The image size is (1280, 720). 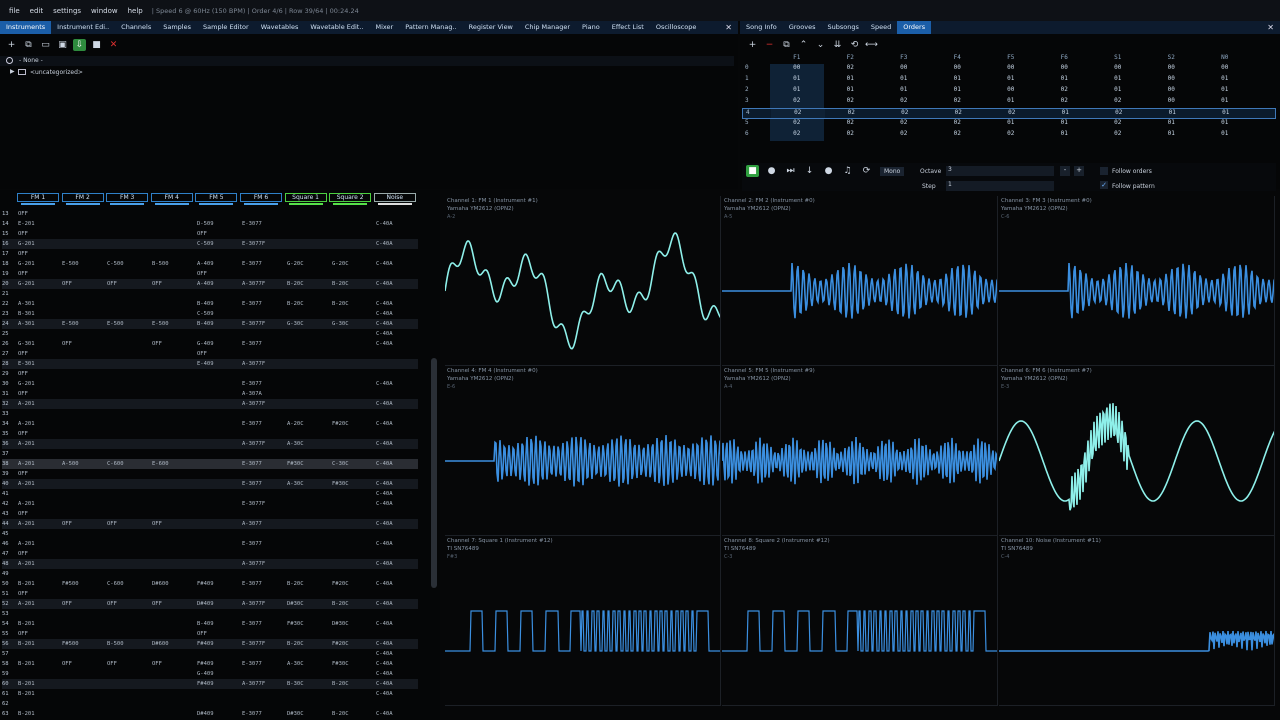 What do you see at coordinates (70, 324) in the screenshot?
I see `pattern-cell: E-500` at bounding box center [70, 324].